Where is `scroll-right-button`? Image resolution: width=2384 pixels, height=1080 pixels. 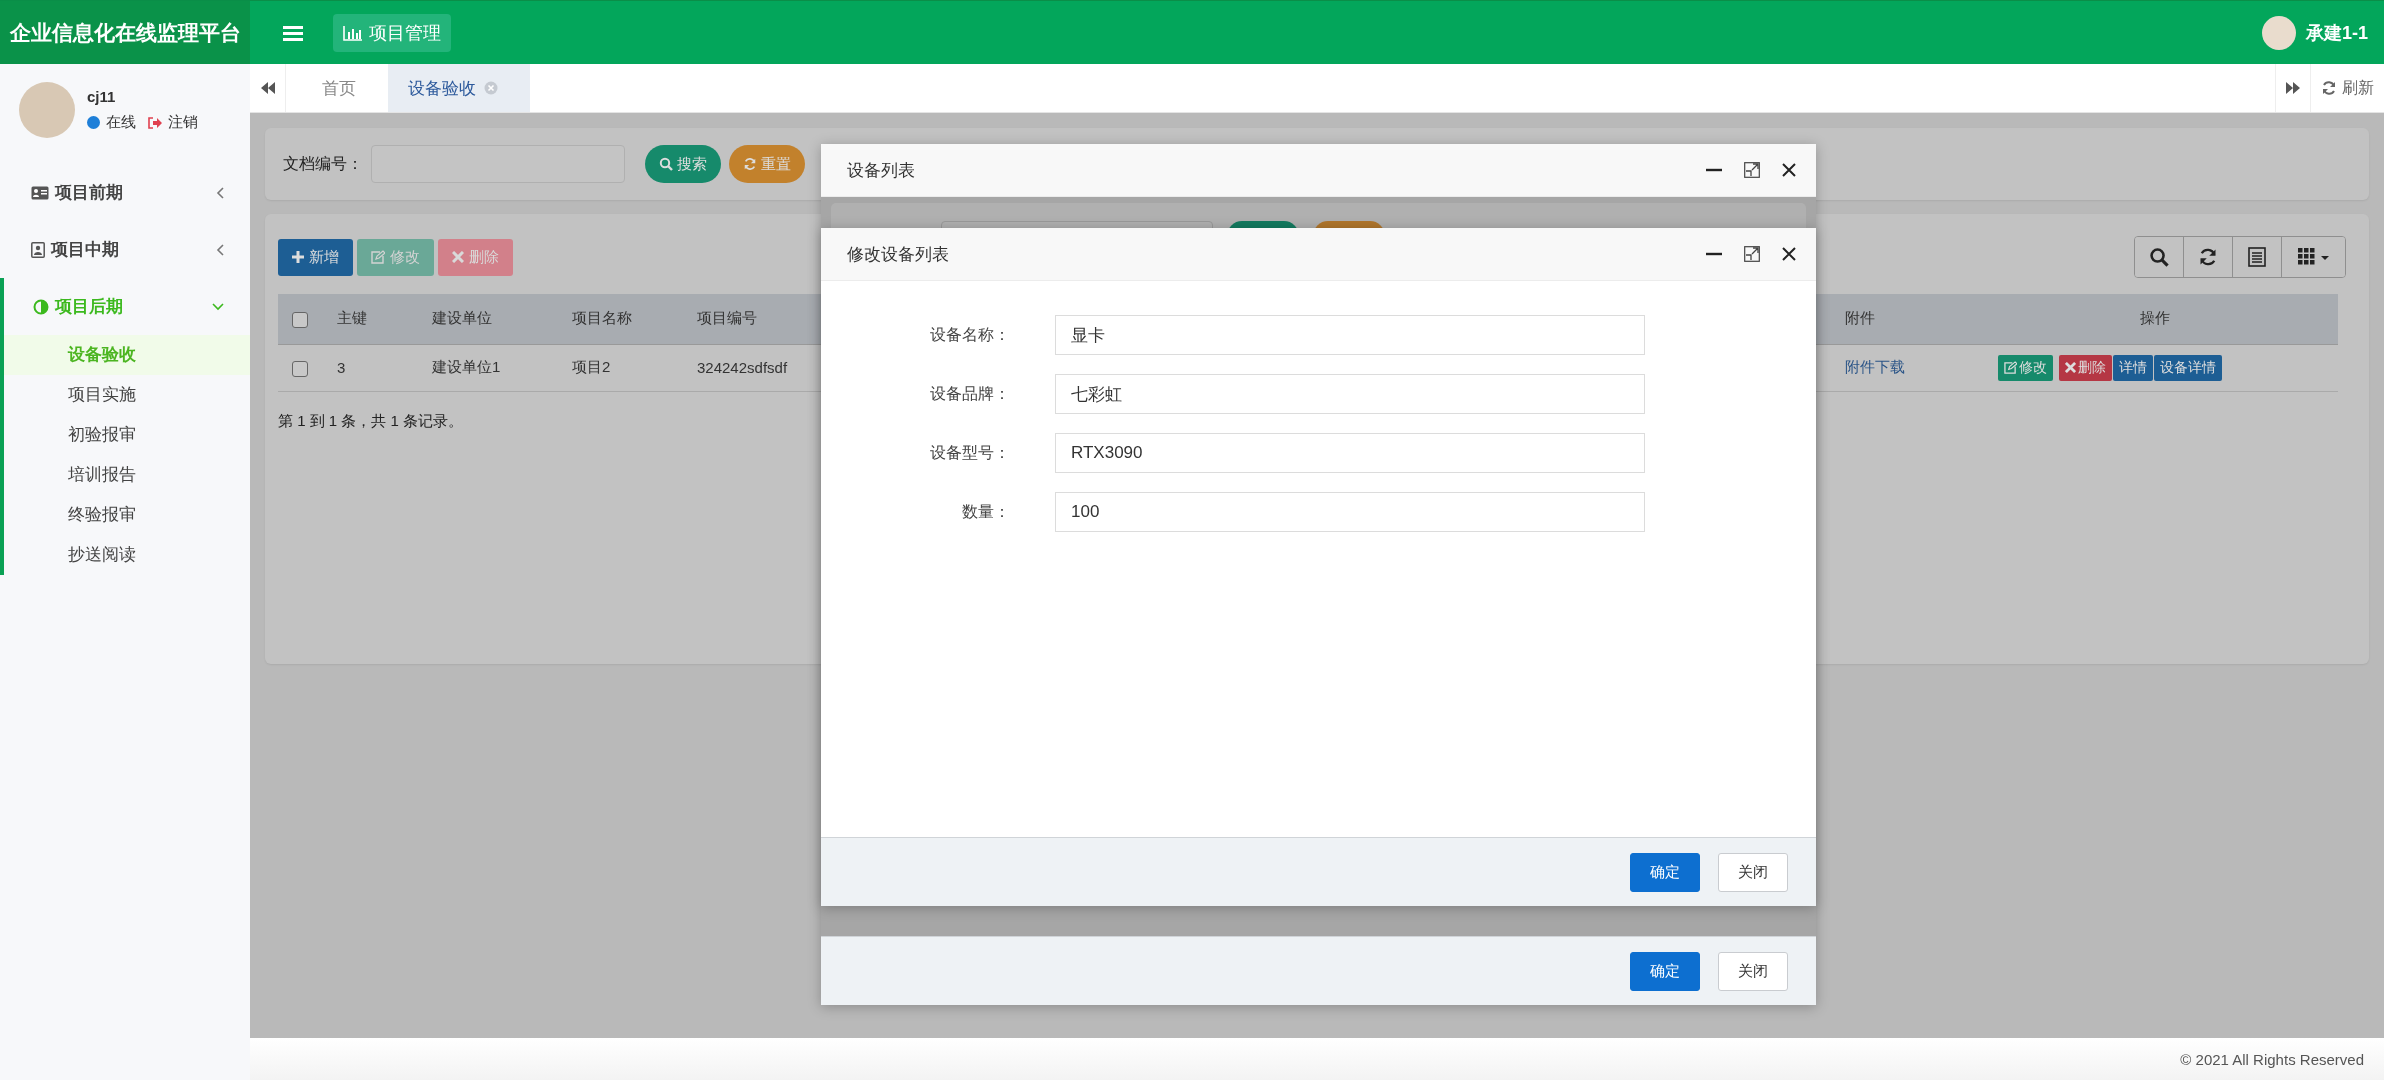 scroll-right-button is located at coordinates (2293, 88).